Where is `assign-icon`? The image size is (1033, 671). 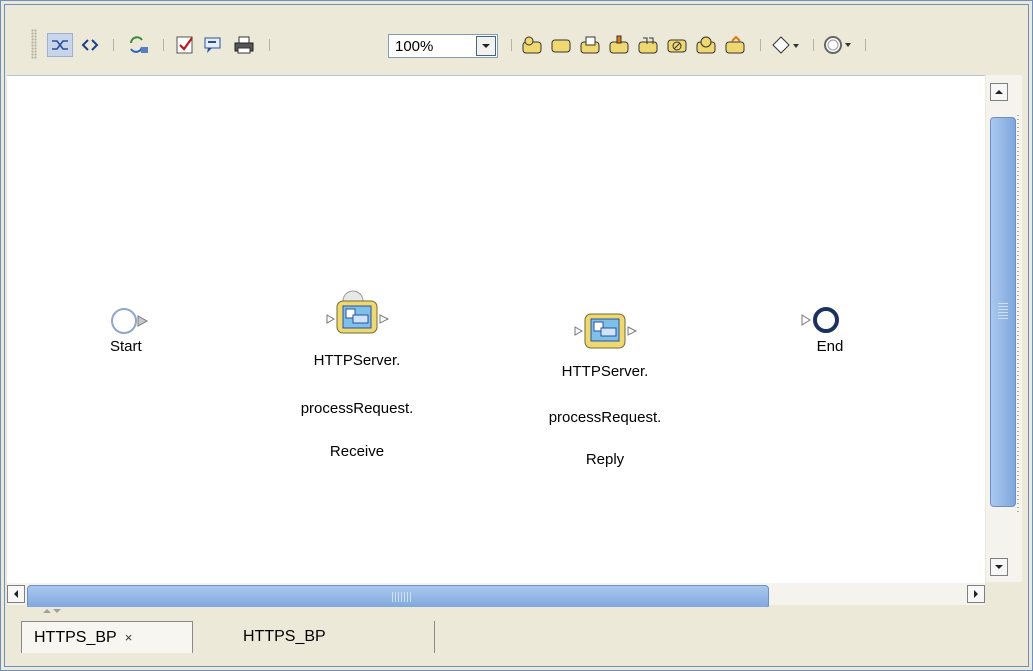
assign-icon is located at coordinates (590, 45).